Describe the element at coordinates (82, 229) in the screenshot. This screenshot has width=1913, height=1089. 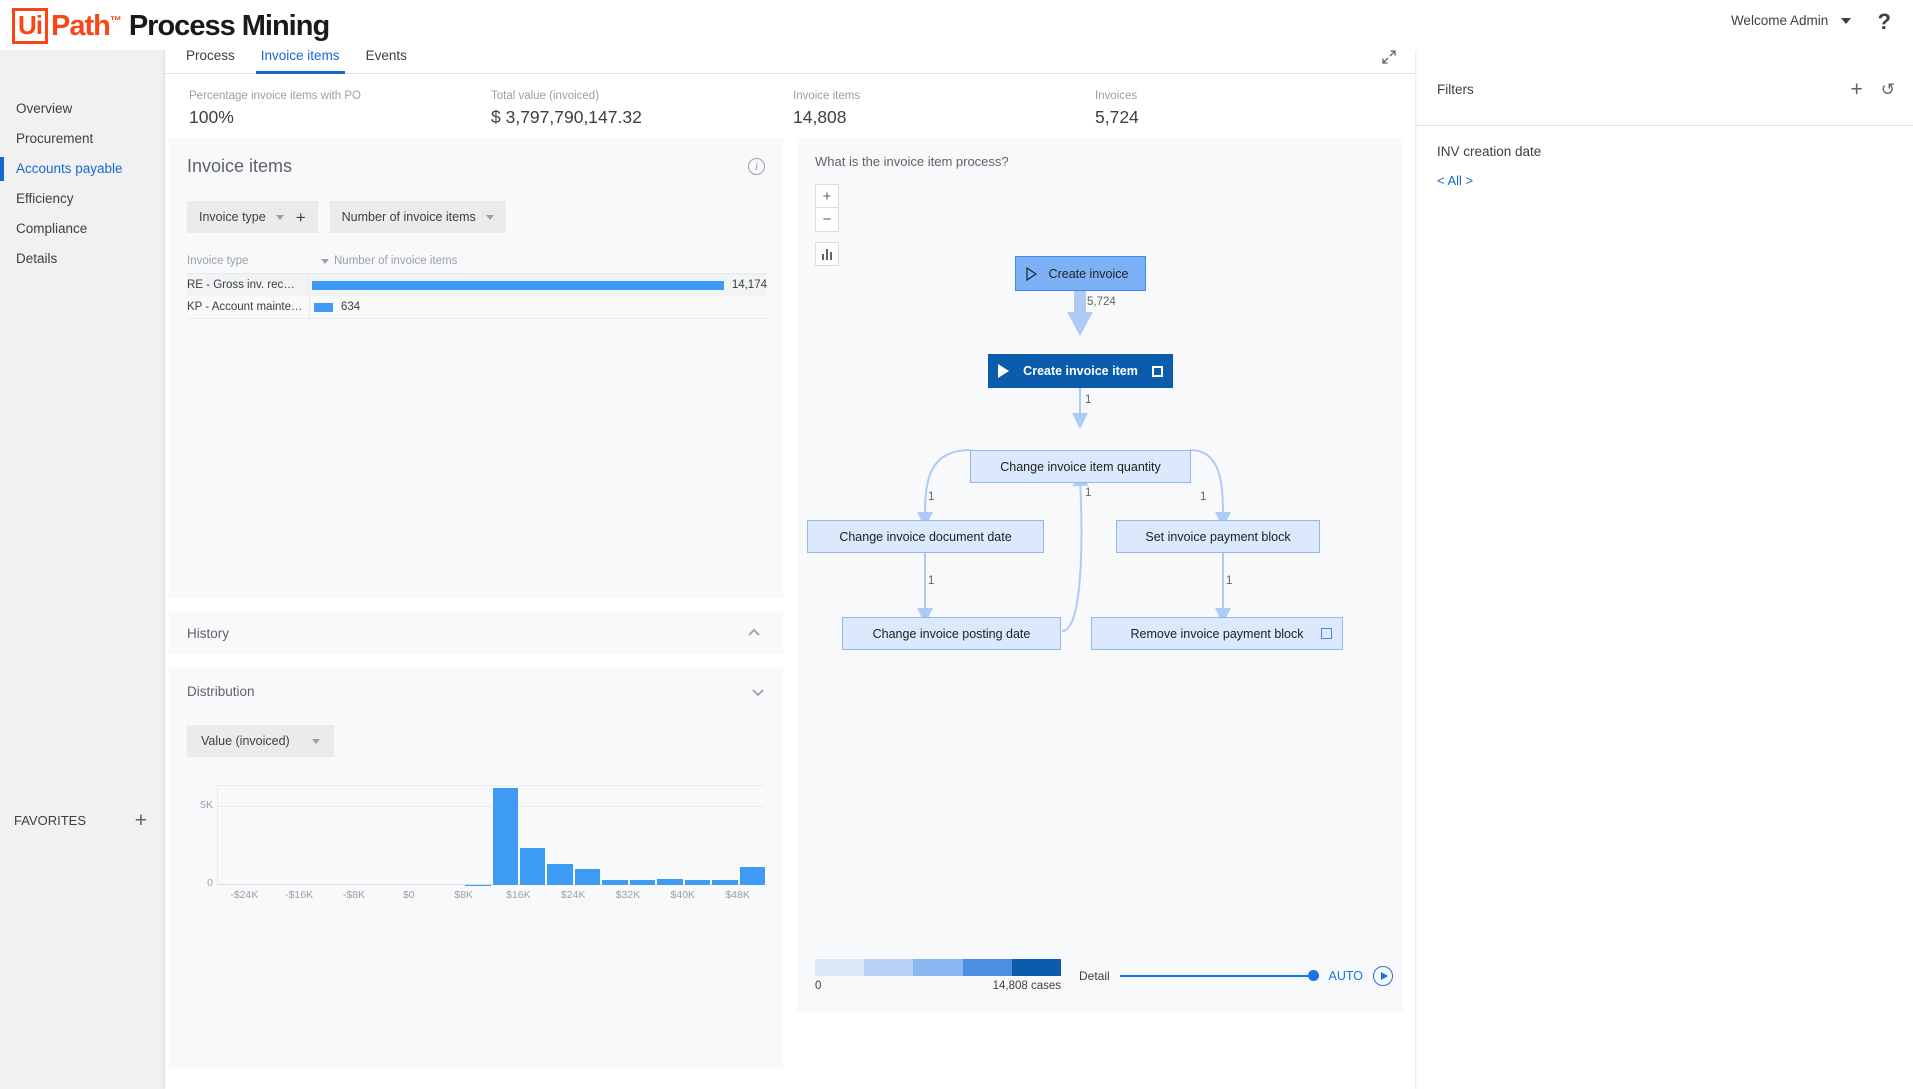
I see `sidebar-item-compliance: Compliance` at that location.